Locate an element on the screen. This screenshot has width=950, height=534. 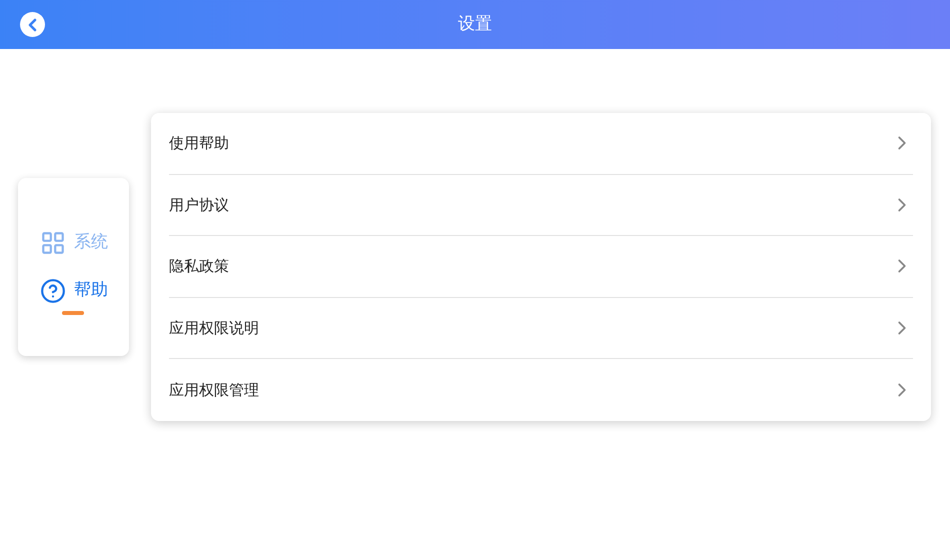
menu-label: 应用权限管理 is located at coordinates (214, 390).